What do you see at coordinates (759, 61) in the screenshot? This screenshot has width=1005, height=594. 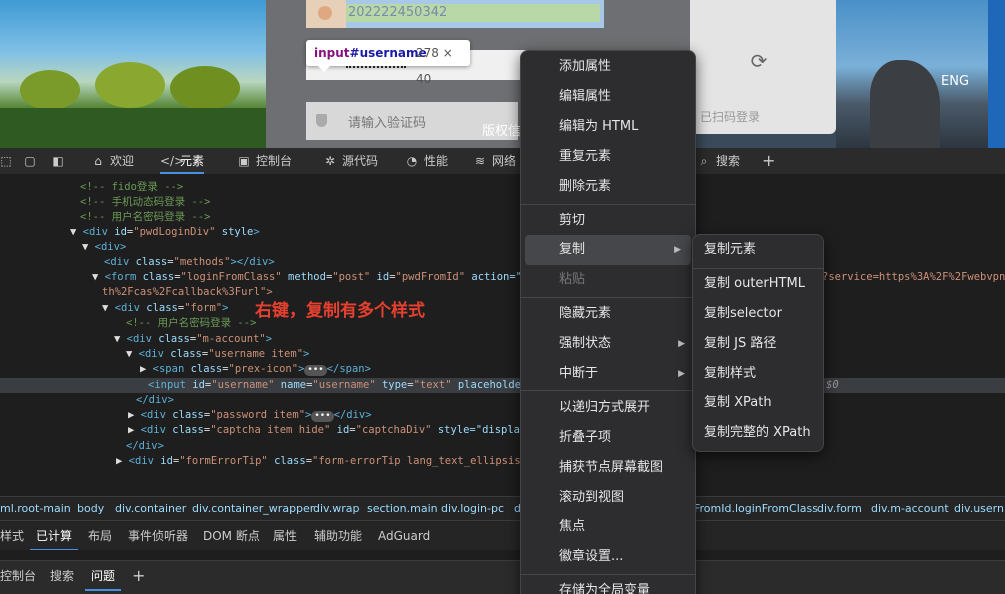 I see `refresh-icon: ⟳` at bounding box center [759, 61].